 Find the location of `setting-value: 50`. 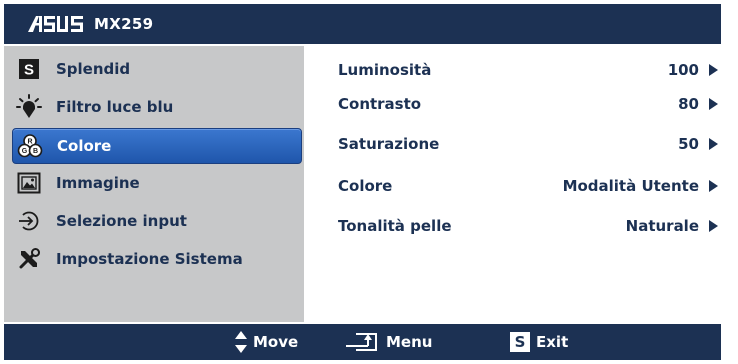

setting-value: 50 is located at coordinates (688, 144).